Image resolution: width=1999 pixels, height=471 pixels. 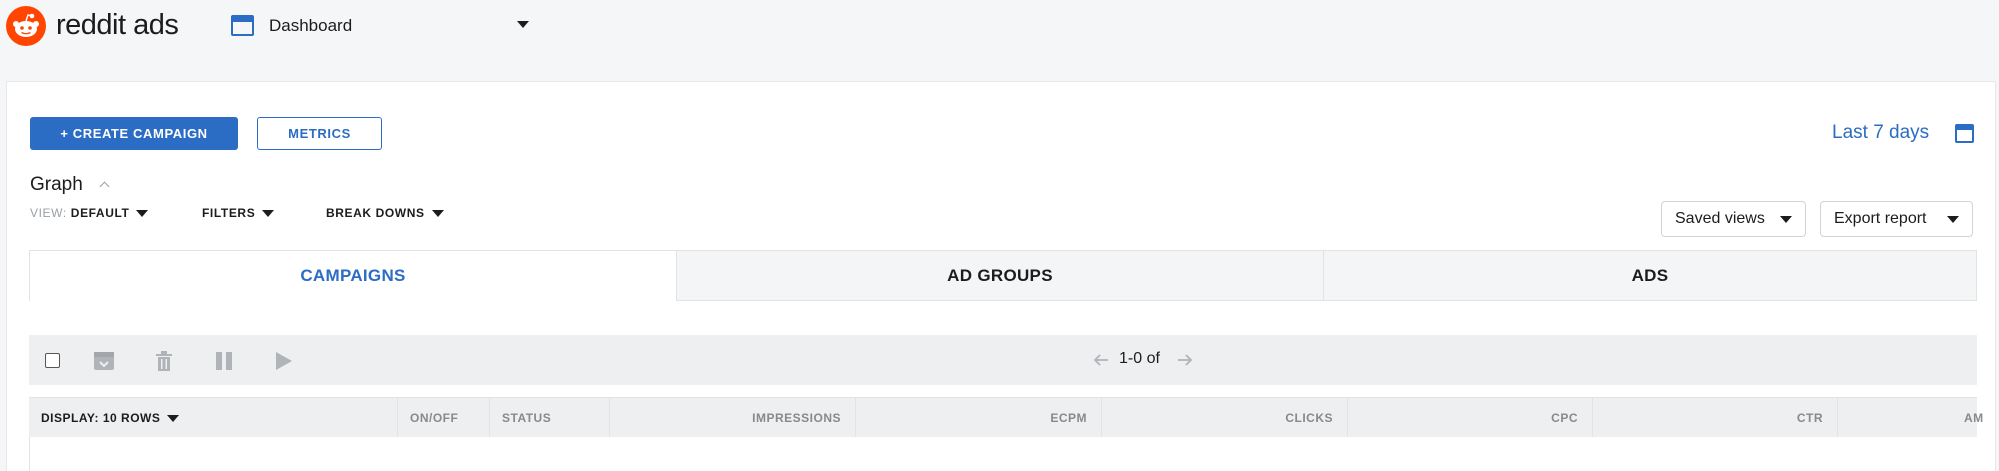 I want to click on column-header-ecpm: ECPM, so click(x=979, y=418).